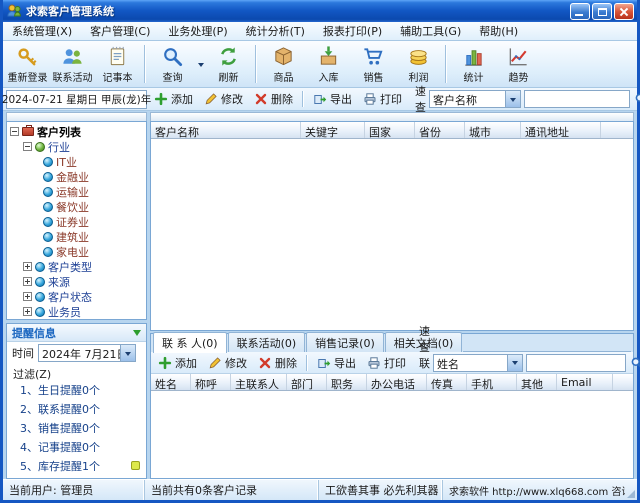 The image size is (640, 503). What do you see at coordinates (27, 64) in the screenshot?
I see `relogin-button: 重新登录` at bounding box center [27, 64].